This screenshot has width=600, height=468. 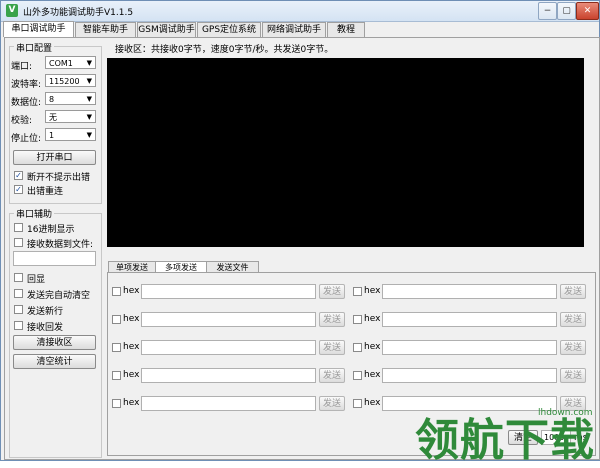 What do you see at coordinates (64, 81) in the screenshot?
I see `baud-value: 115200` at bounding box center [64, 81].